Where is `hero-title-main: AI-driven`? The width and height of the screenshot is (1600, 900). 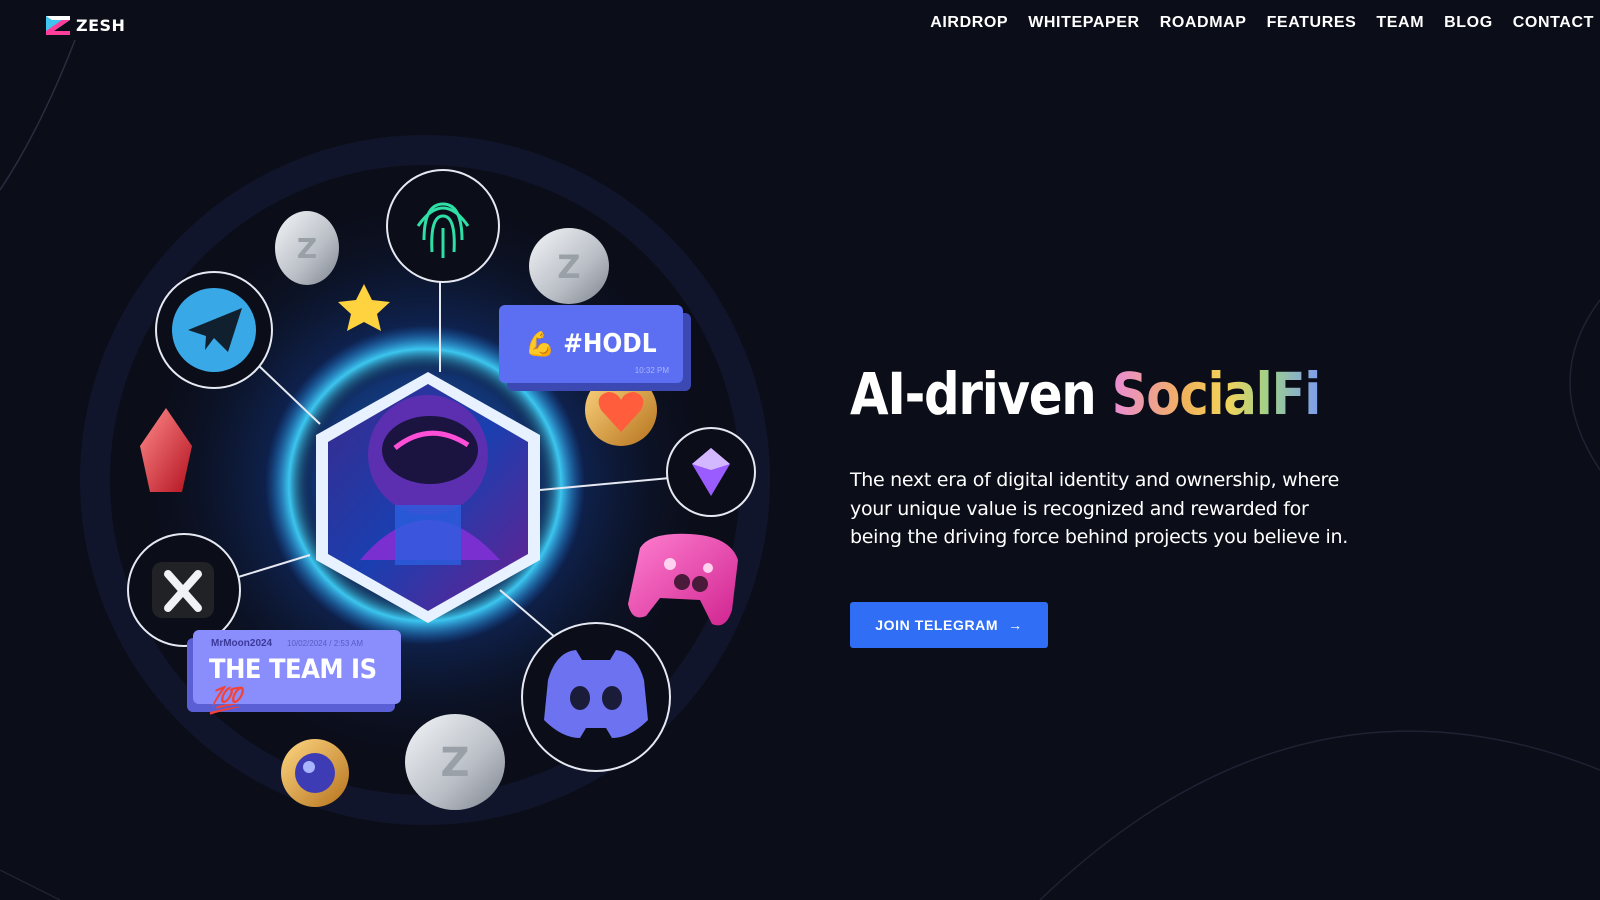 hero-title-main: AI-driven is located at coordinates (973, 394).